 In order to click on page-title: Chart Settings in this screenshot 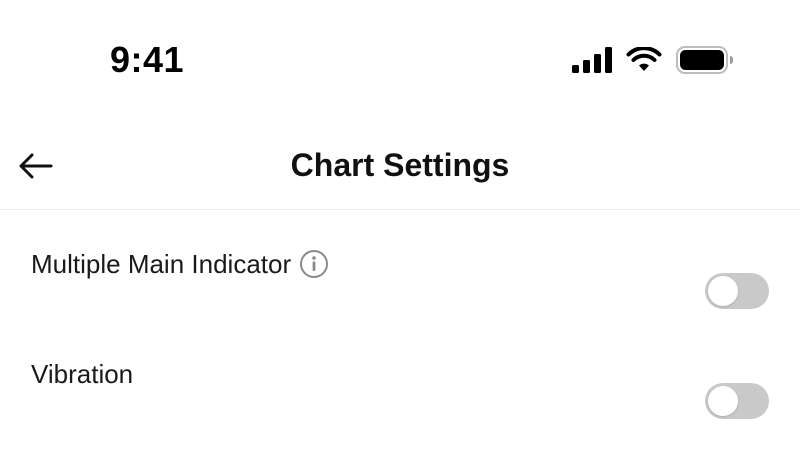, I will do `click(400, 165)`.